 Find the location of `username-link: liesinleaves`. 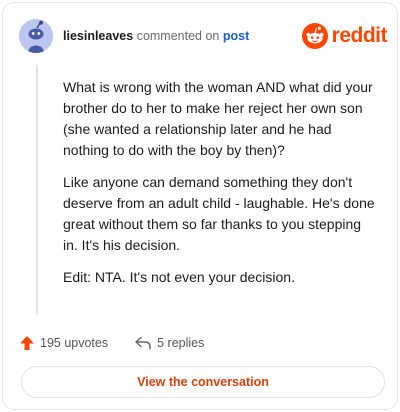

username-link: liesinleaves is located at coordinates (98, 36).